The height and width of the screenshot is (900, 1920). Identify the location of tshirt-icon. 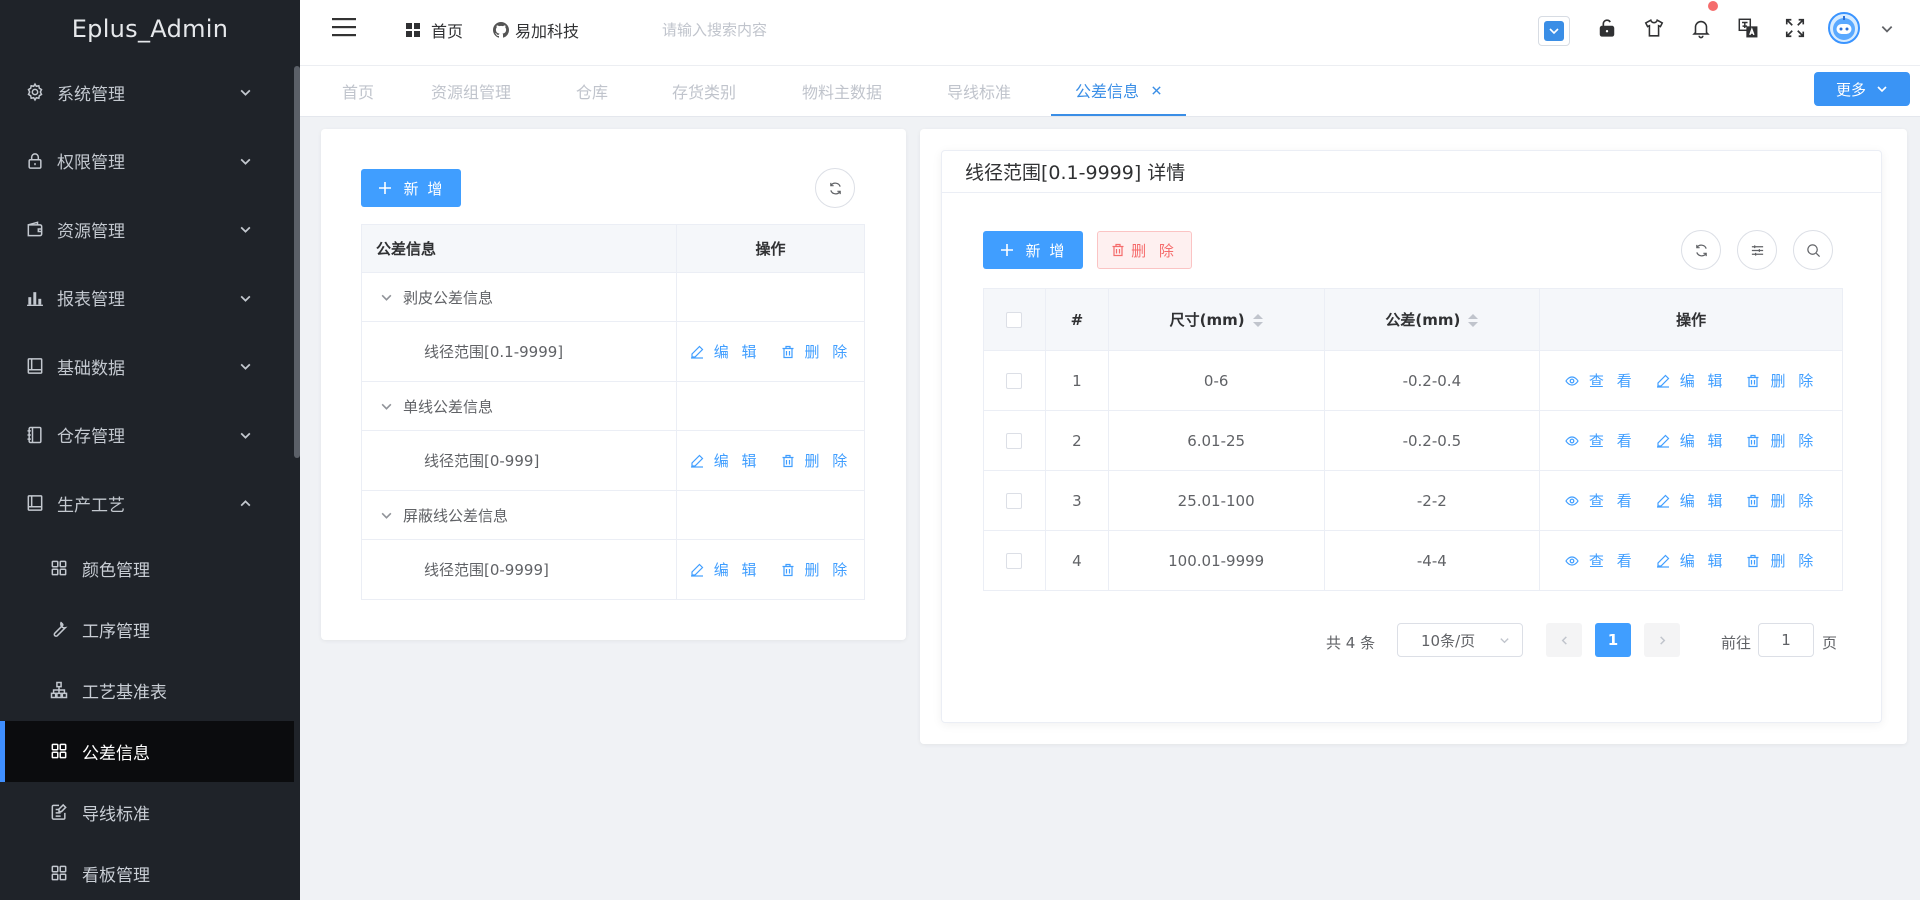
(1654, 28).